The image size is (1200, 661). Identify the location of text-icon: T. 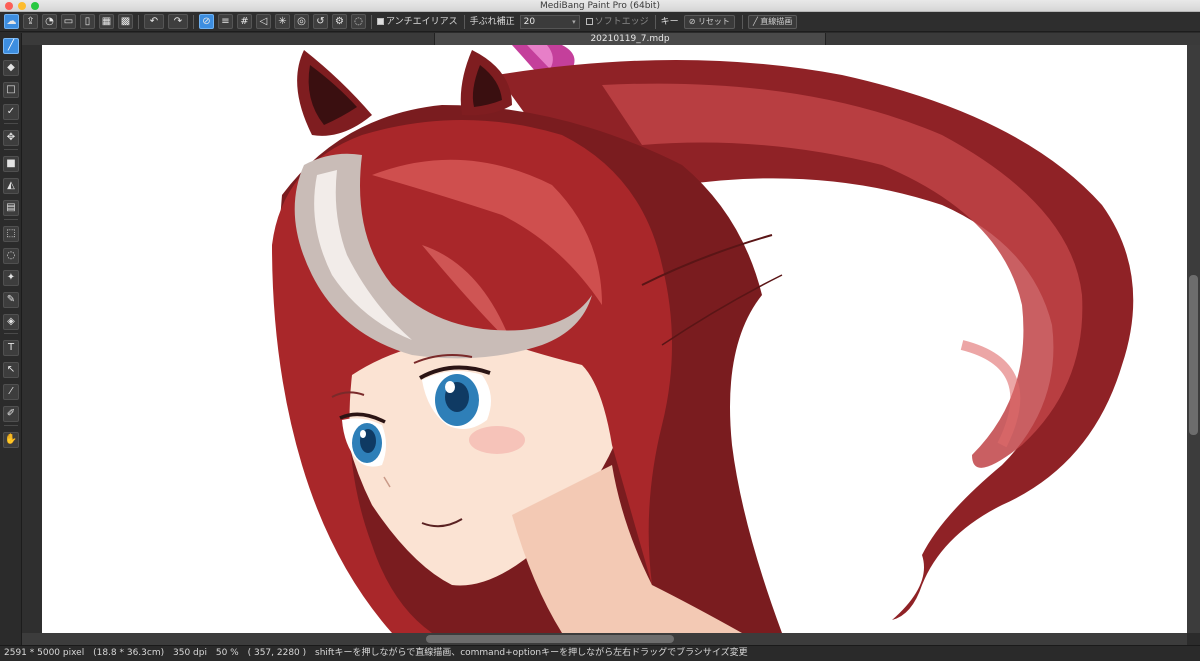
(11, 347).